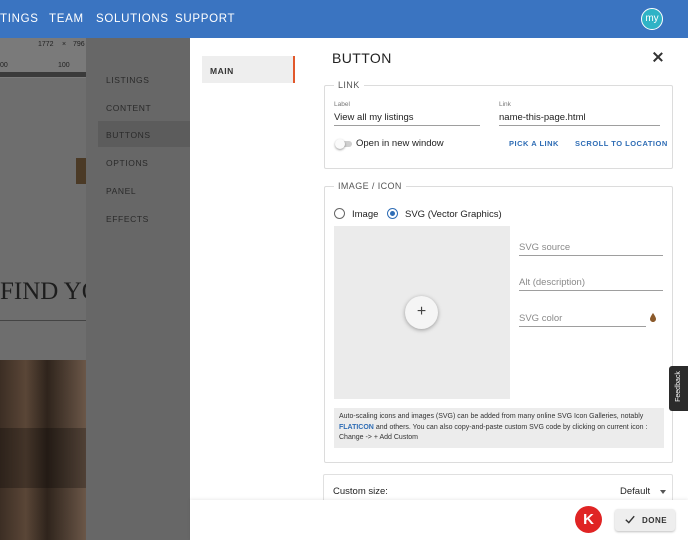  What do you see at coordinates (4, 65) in the screenshot?
I see `ruler-mark: 00` at bounding box center [4, 65].